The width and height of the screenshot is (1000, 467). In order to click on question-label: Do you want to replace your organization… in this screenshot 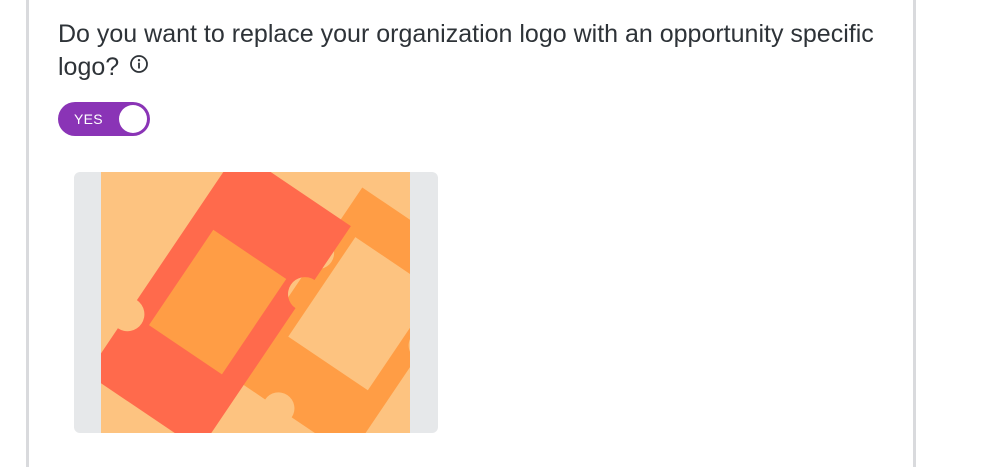, I will do `click(478, 51)`.